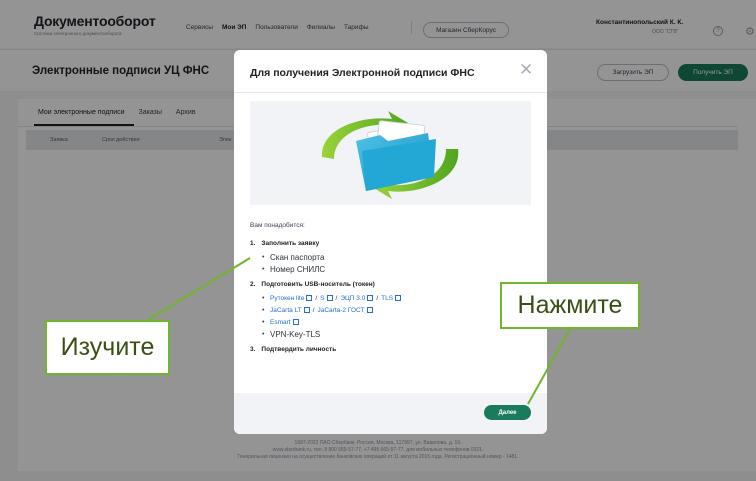  Describe the element at coordinates (387, 298) in the screenshot. I see `link-tls: TLS` at that location.